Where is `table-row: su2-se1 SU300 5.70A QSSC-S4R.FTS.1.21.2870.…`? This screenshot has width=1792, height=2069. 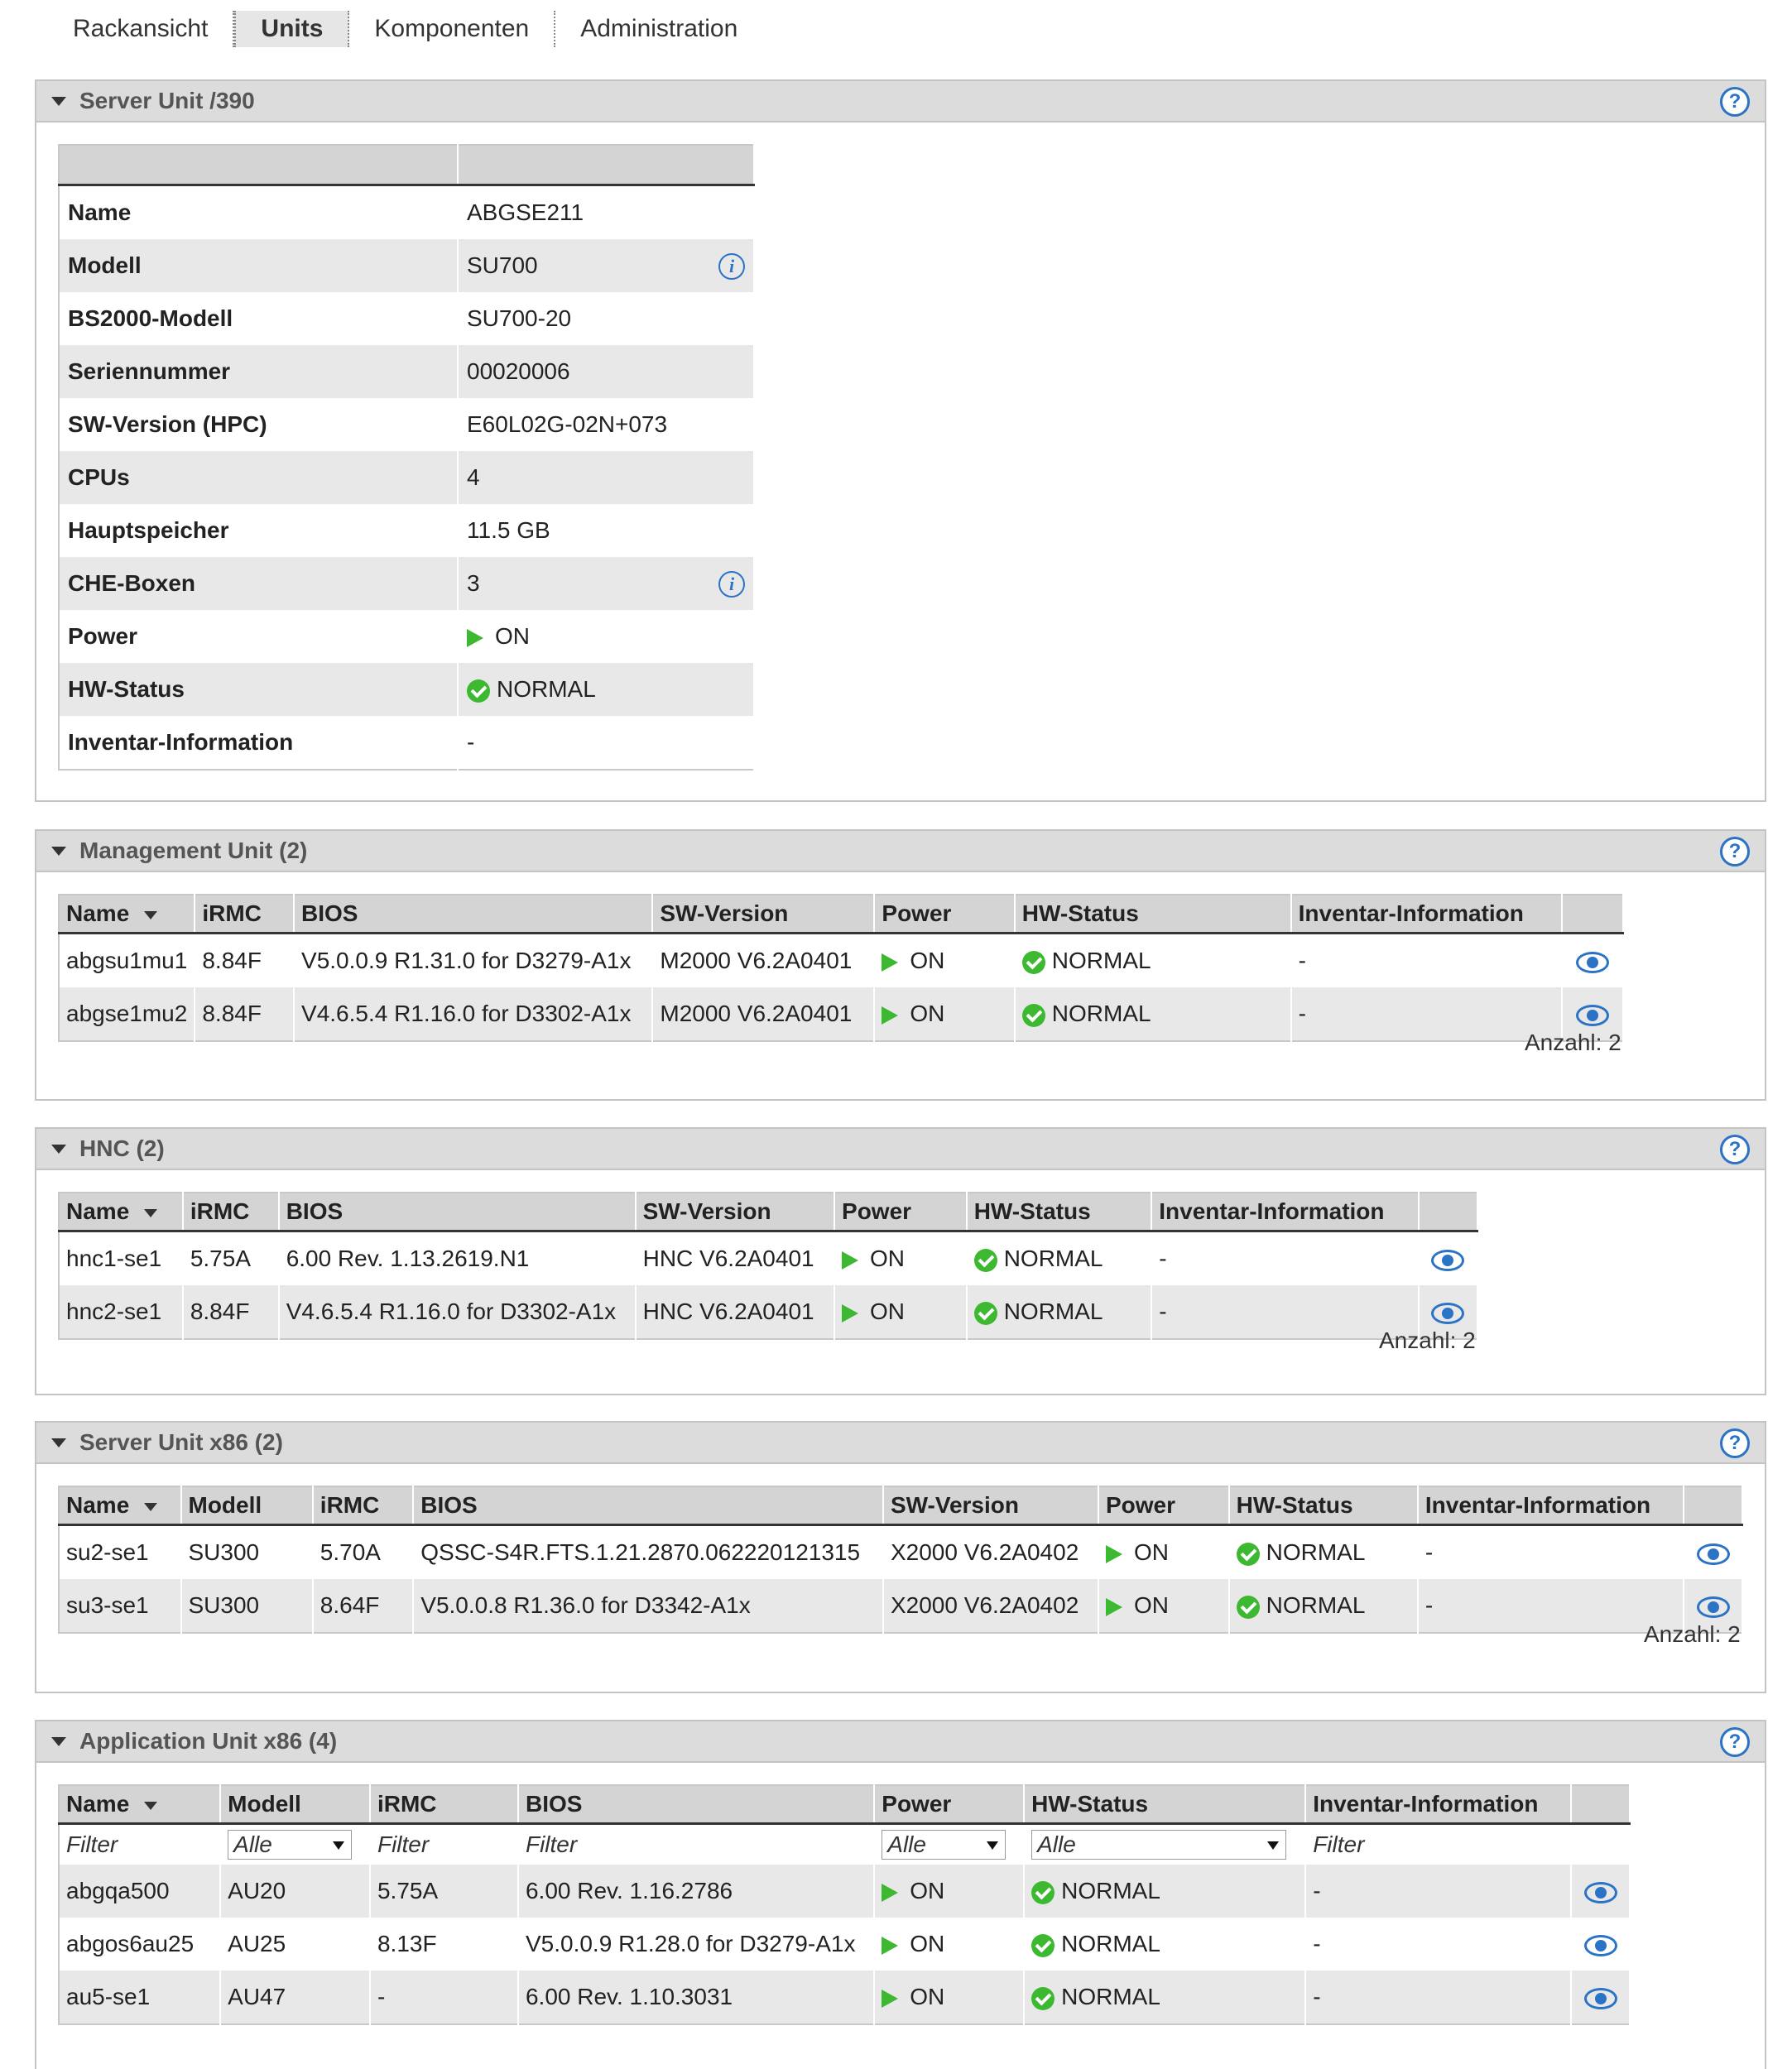
table-row: su2-se1 SU300 5.70A QSSC-S4R.FTS.1.21.2870.… is located at coordinates (901, 1551).